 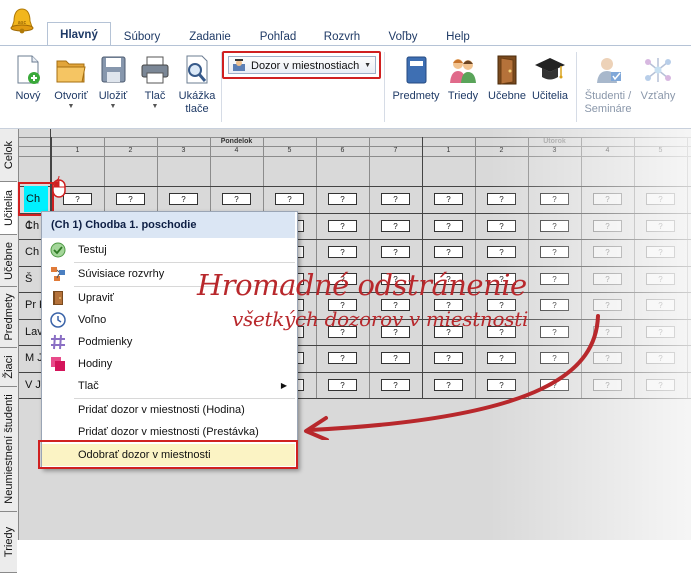 I want to click on new-document-icon, so click(x=28, y=69).